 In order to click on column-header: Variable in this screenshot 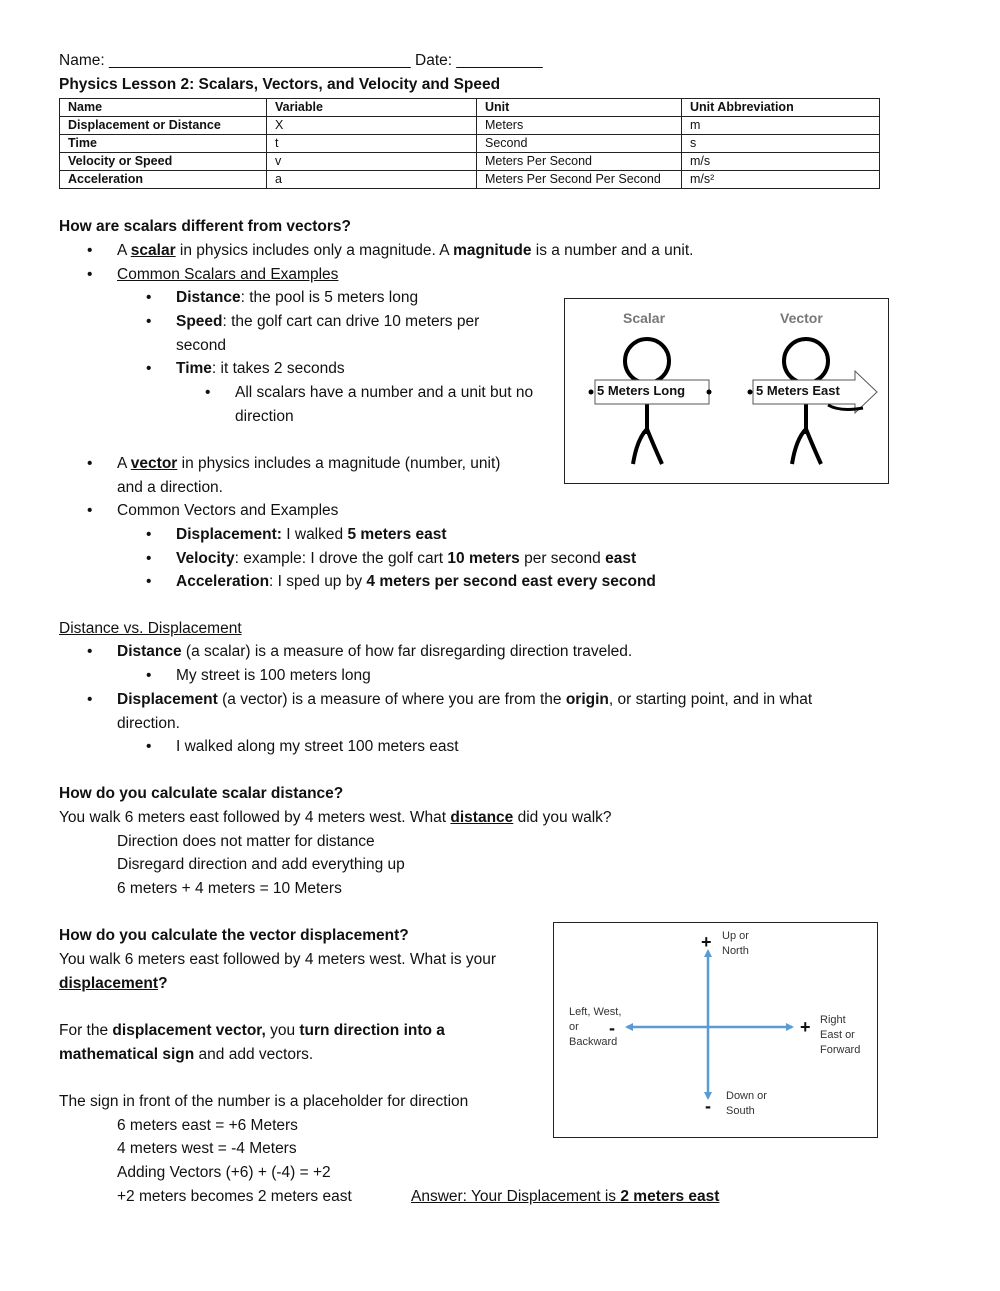, I will do `click(371, 107)`.